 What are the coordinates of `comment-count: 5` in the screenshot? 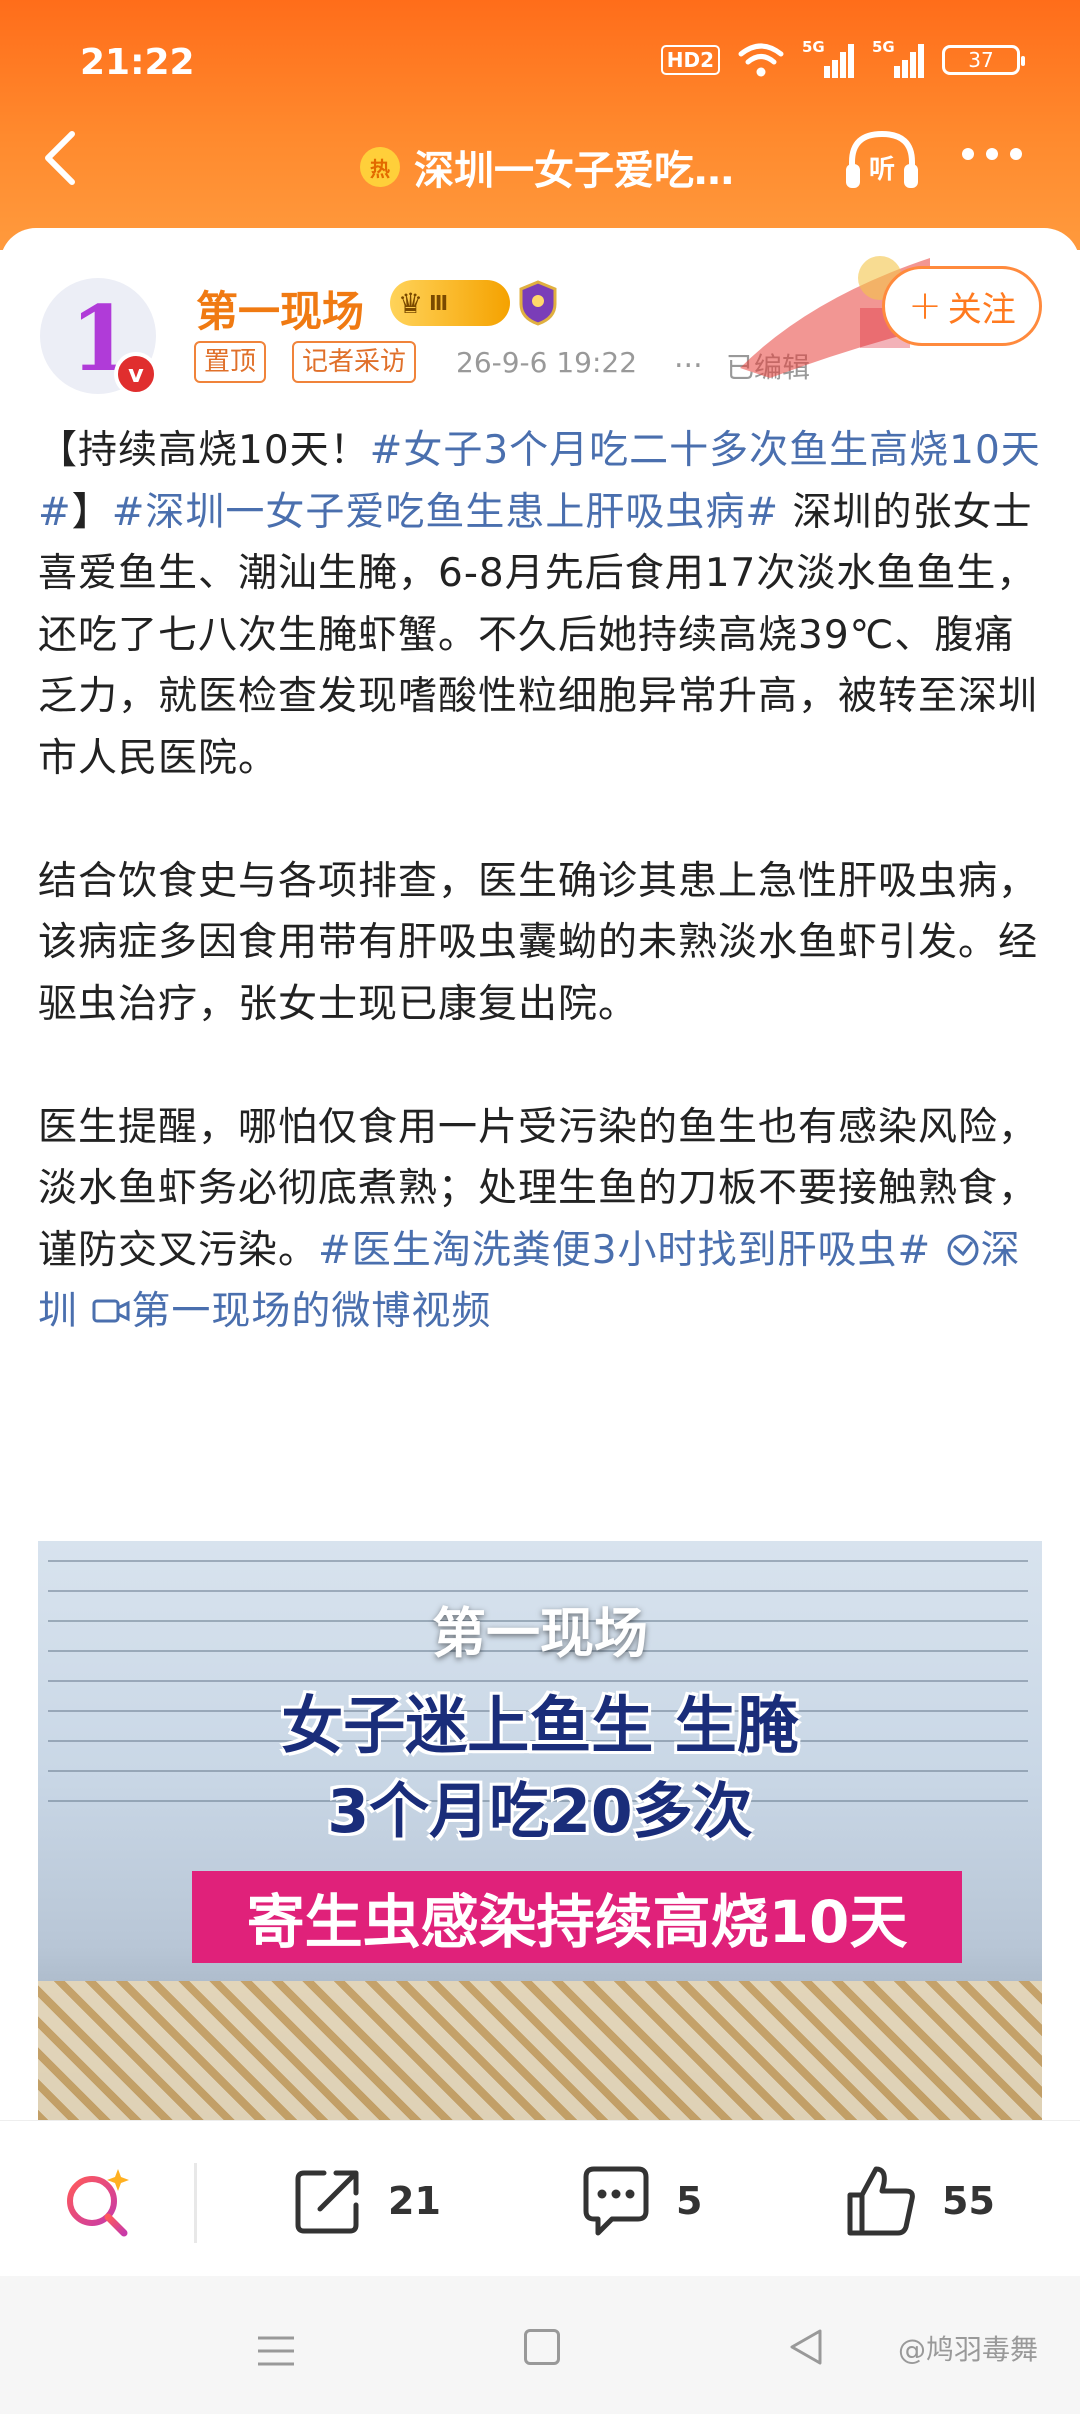 It's located at (689, 2201).